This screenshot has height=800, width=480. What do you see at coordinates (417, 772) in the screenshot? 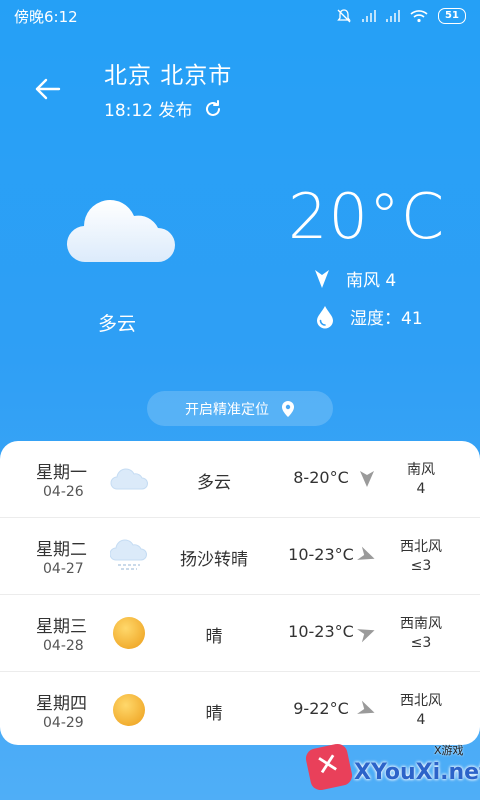
I see `watermark-site: XYouXi.net` at bounding box center [417, 772].